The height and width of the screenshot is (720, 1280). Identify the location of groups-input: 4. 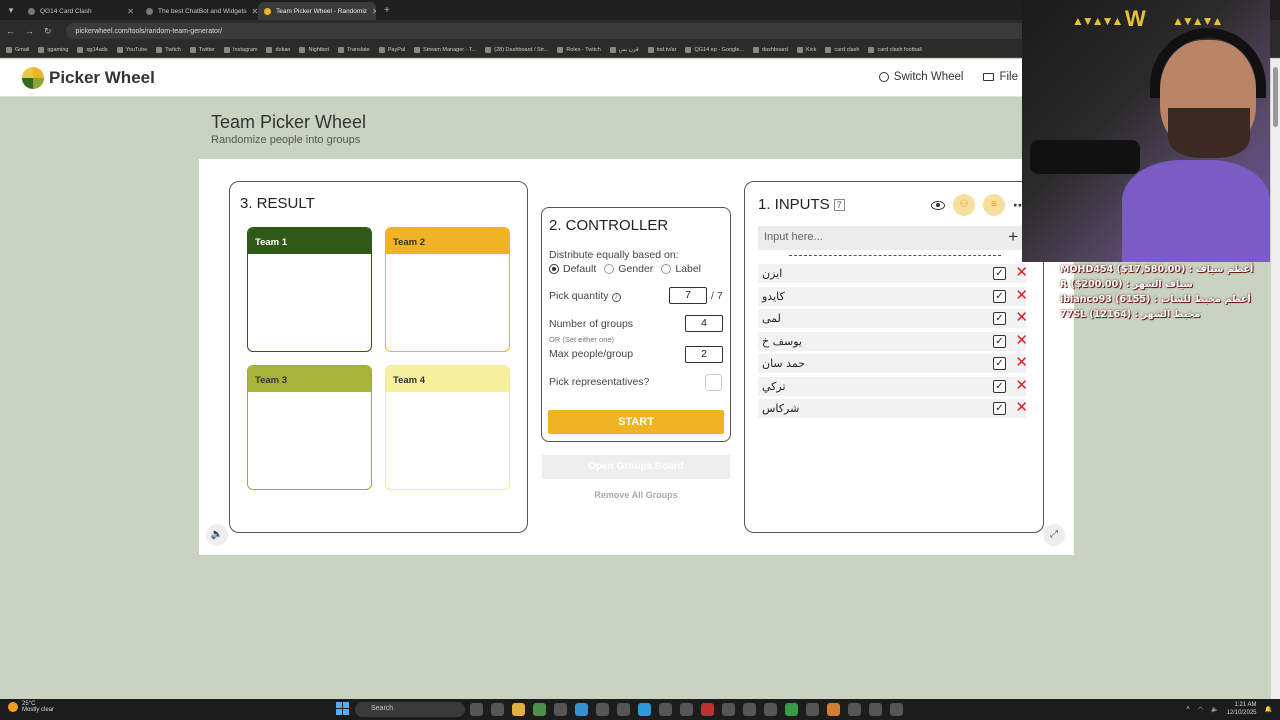
(704, 323).